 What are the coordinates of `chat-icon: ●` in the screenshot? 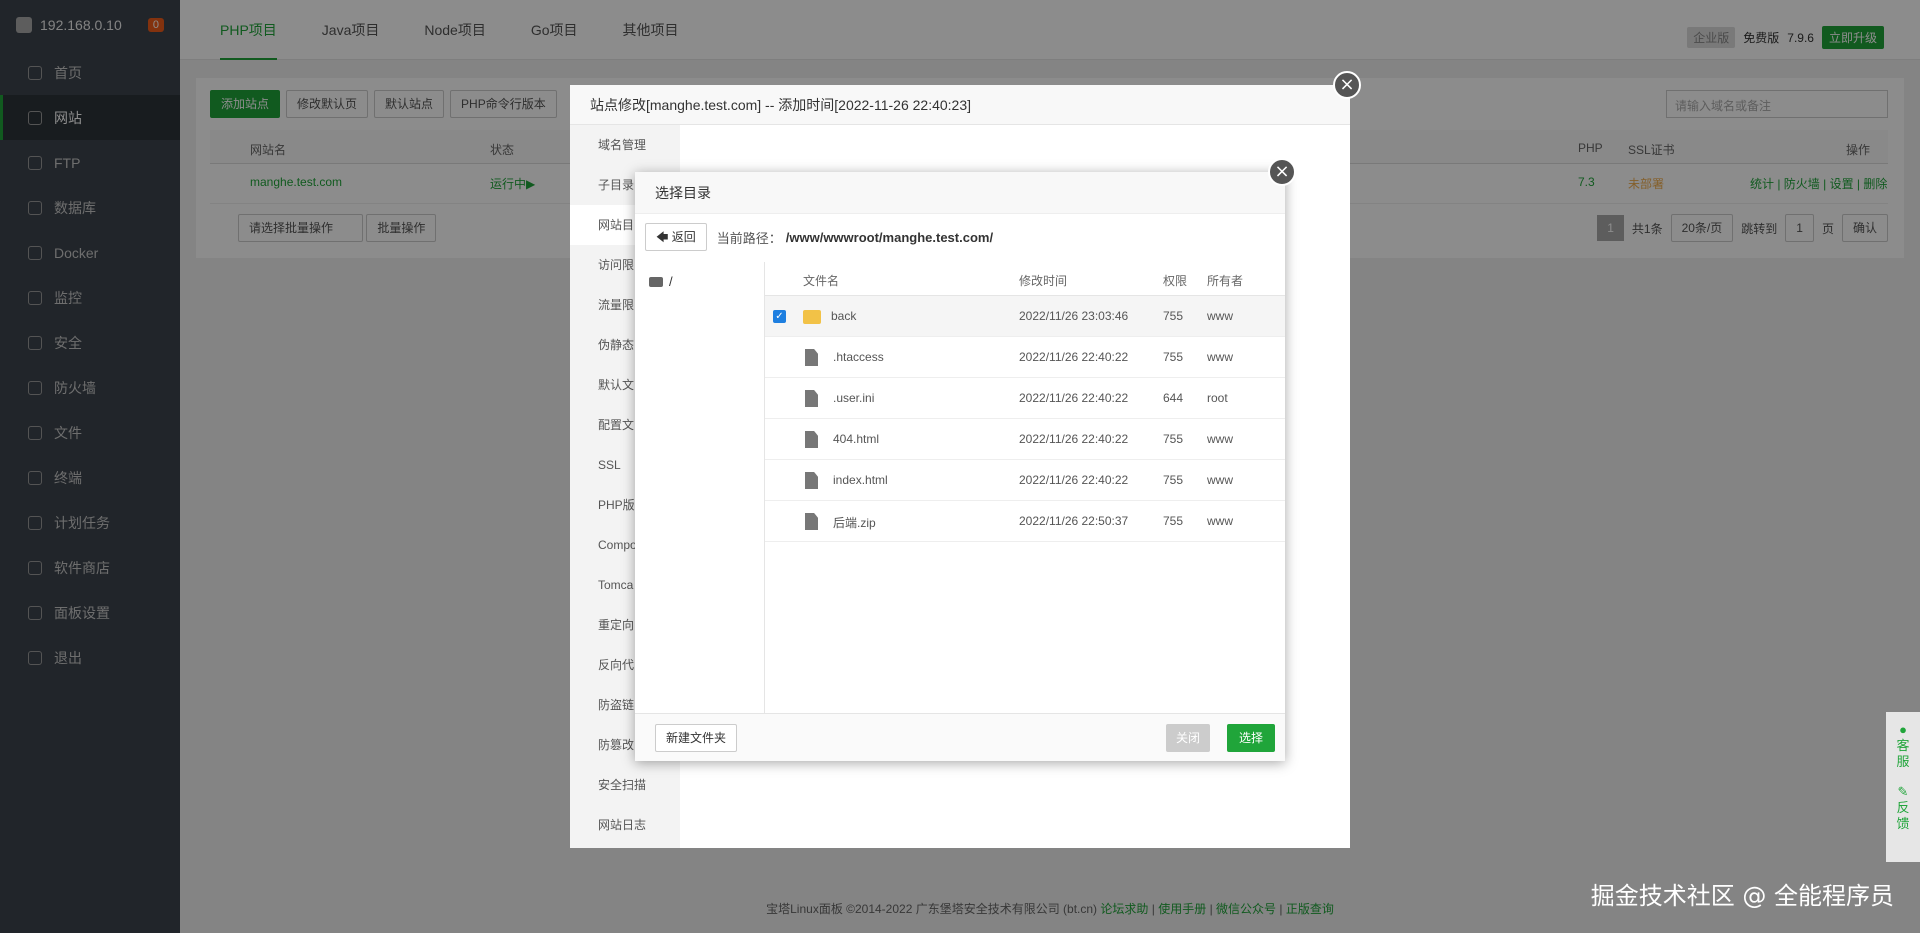 It's located at (1903, 729).